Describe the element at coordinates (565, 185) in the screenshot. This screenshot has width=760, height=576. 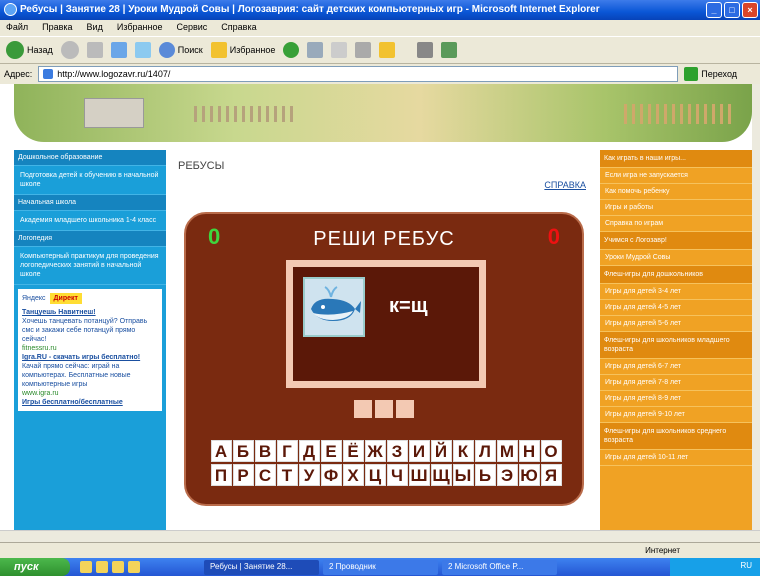
I see `help-link: СПРАВКА` at that location.